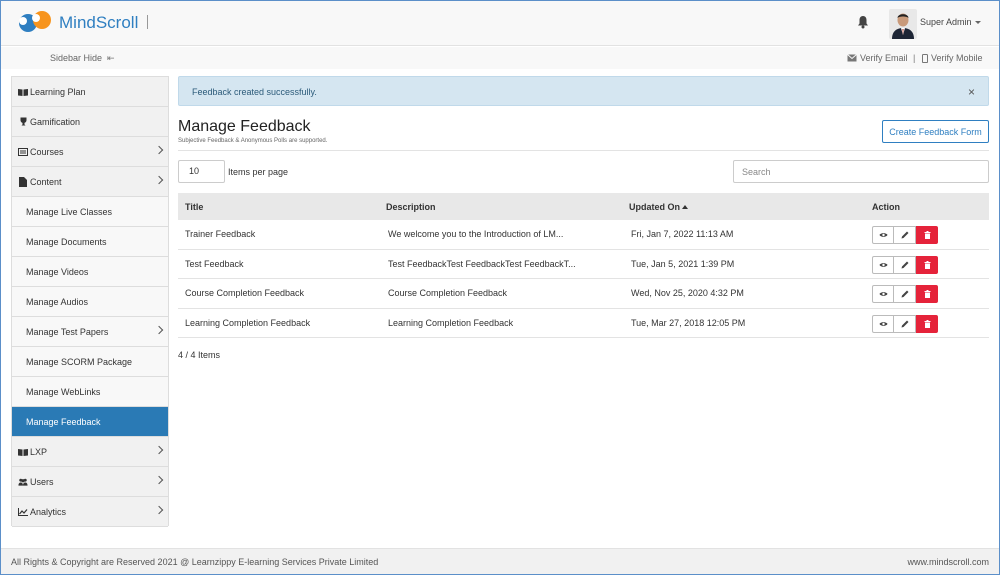 This screenshot has width=1000, height=575. I want to click on sidebar-item-lxp: LXP, so click(90, 452).